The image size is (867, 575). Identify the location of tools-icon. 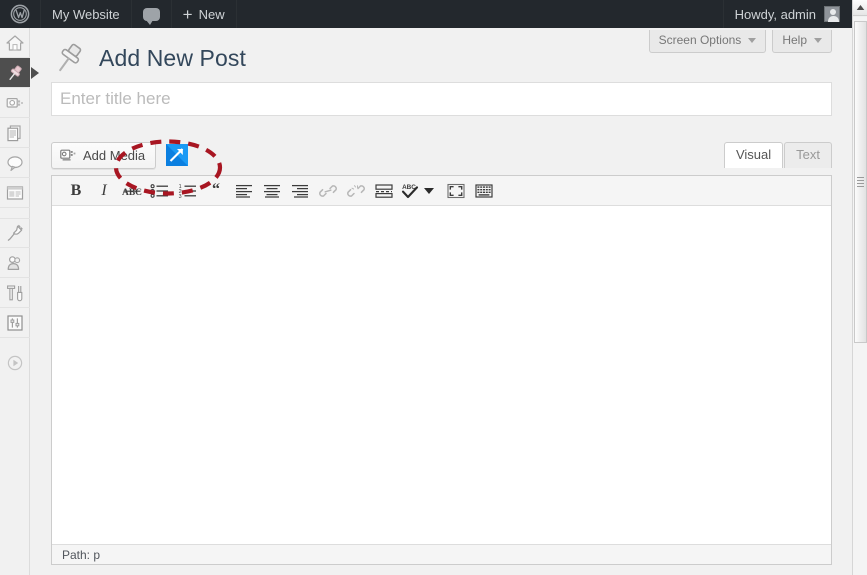
(15, 292).